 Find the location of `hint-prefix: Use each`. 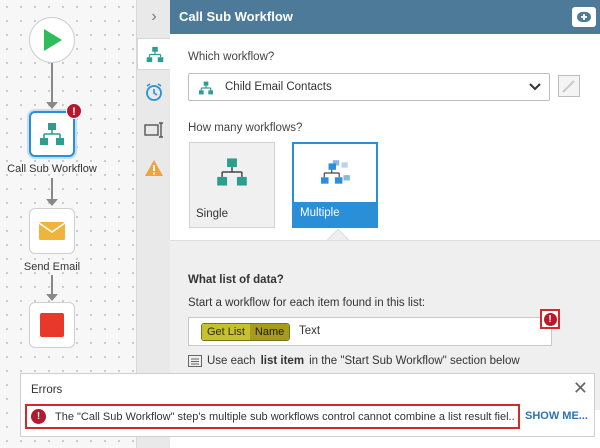

hint-prefix: Use each is located at coordinates (231, 361).